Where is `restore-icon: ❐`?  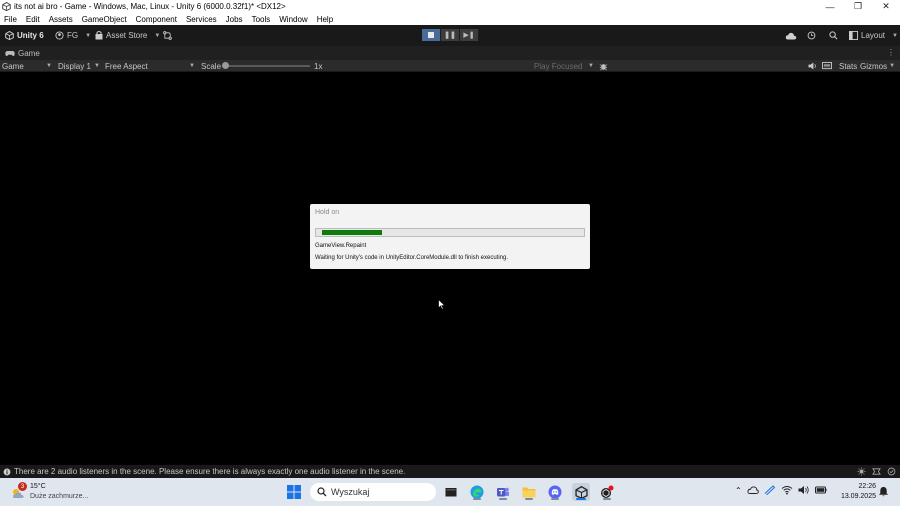
restore-icon: ❐ is located at coordinates (858, 6).